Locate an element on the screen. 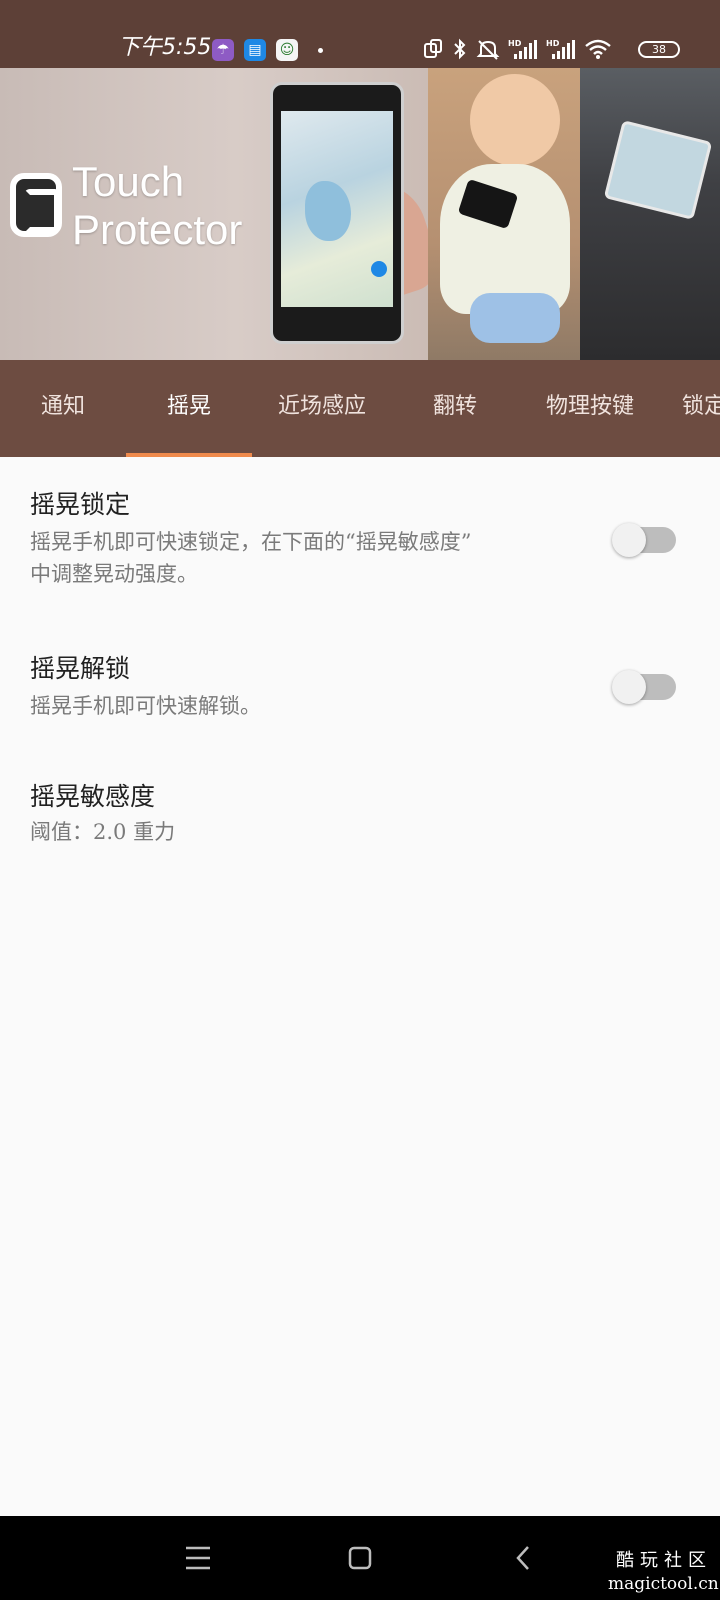 The width and height of the screenshot is (720, 1600). shake-unlock-setting: 摇晃解锁 摇晃手机即可快速解锁。 is located at coordinates (310, 687).